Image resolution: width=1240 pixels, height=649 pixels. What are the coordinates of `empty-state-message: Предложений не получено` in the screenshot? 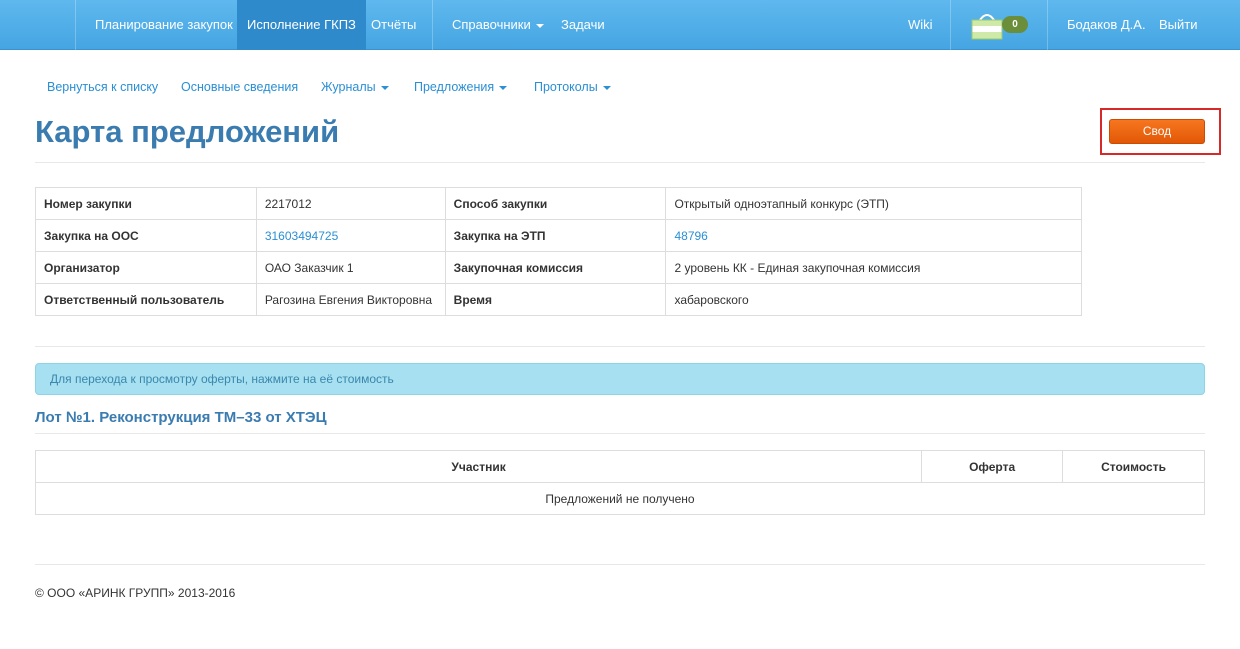 It's located at (620, 498).